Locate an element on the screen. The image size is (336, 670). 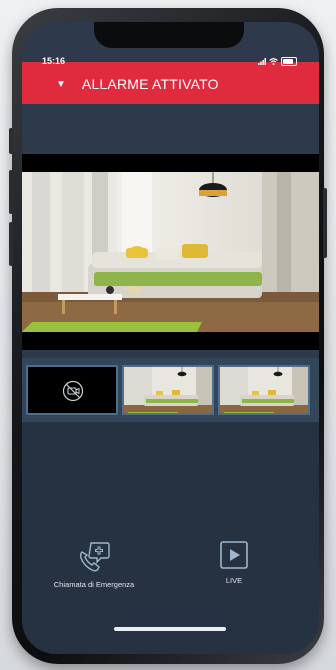
camera-off-icon is located at coordinates (73, 391).